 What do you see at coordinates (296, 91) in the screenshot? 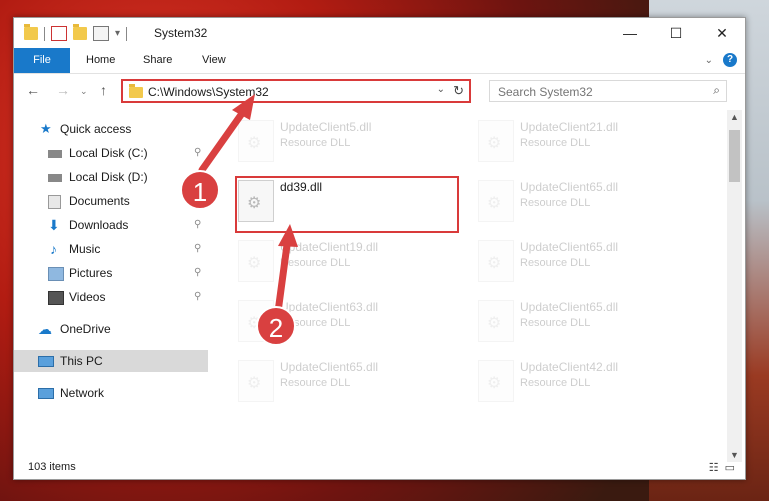
I see `address-bar: C:\Windows\System32 ⌄ ↻` at bounding box center [296, 91].